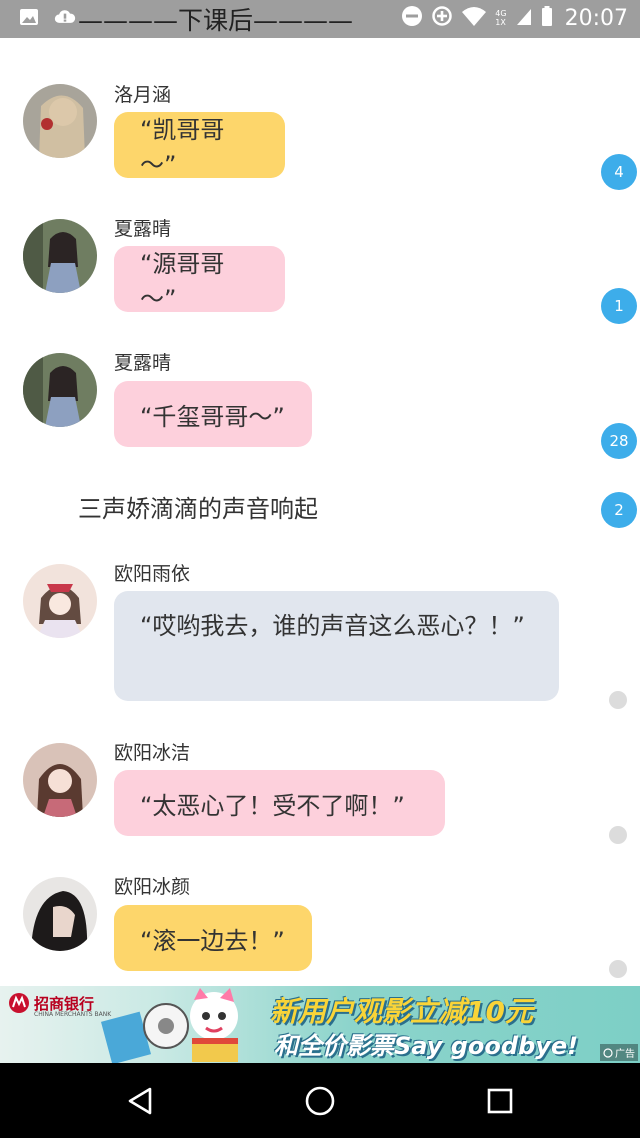 This screenshot has width=640, height=1138. I want to click on image-icon, so click(29, 17).